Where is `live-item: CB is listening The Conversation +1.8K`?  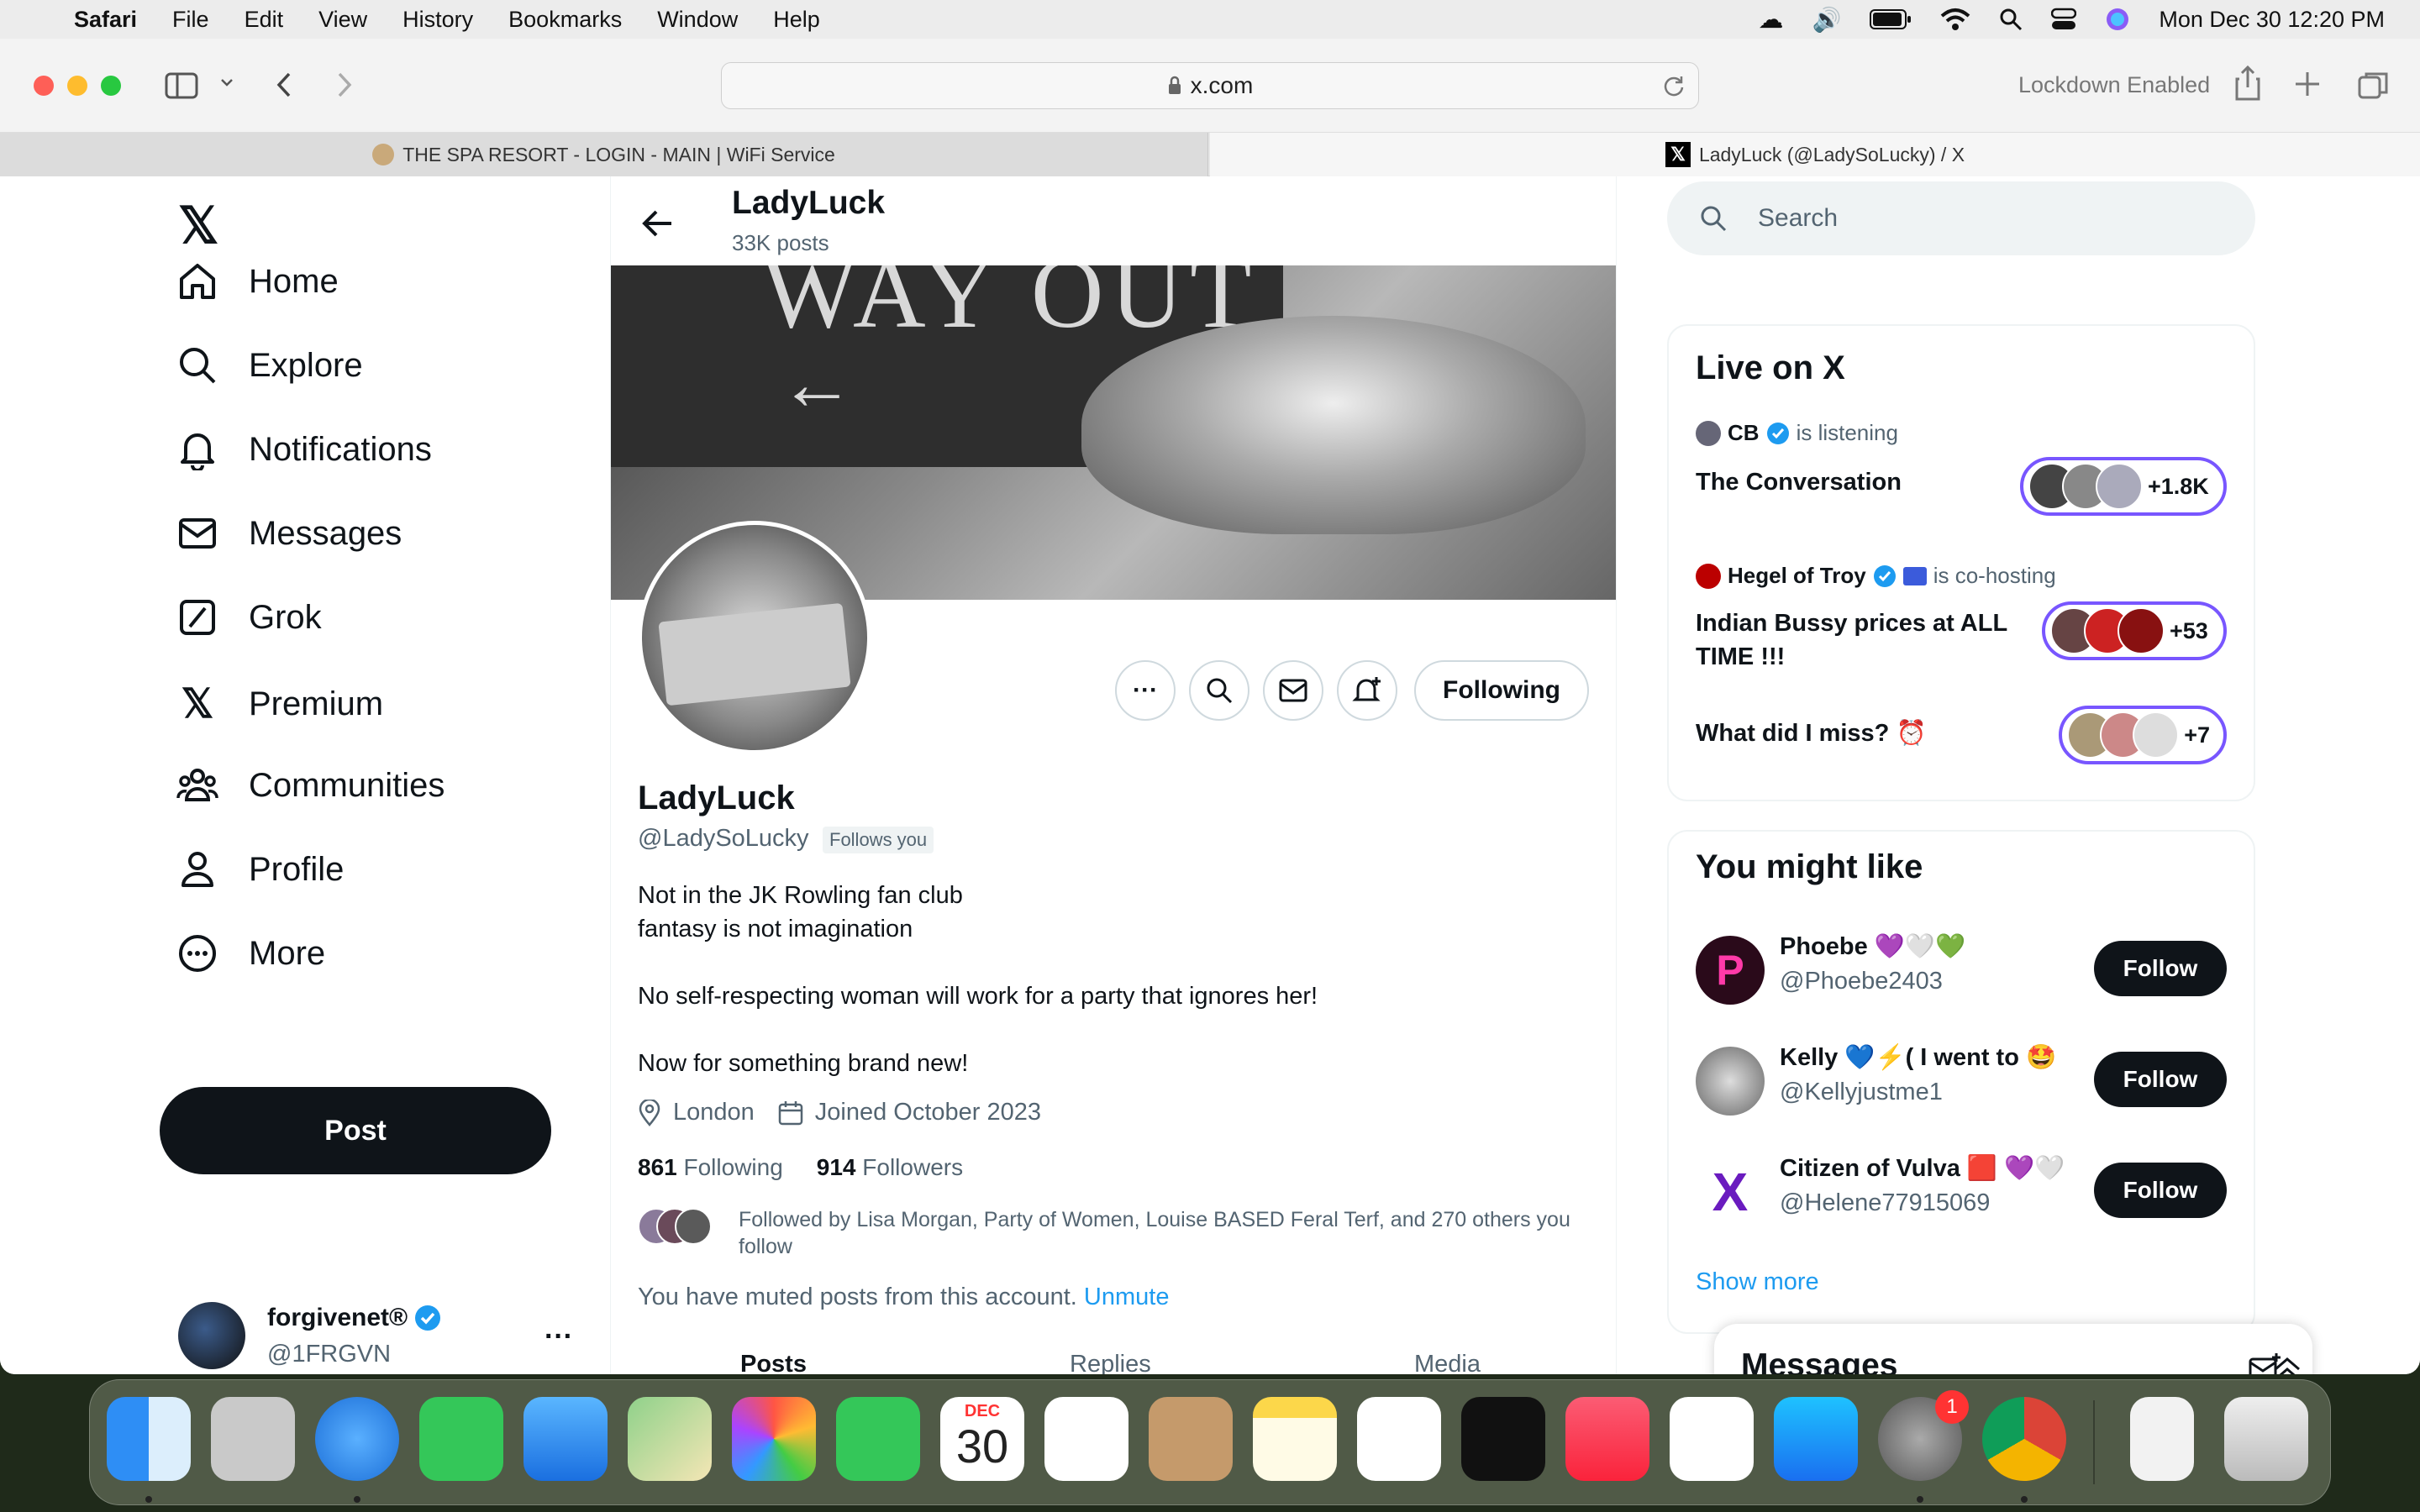 live-item: CB is listening The Conversation +1.8K is located at coordinates (1962, 474).